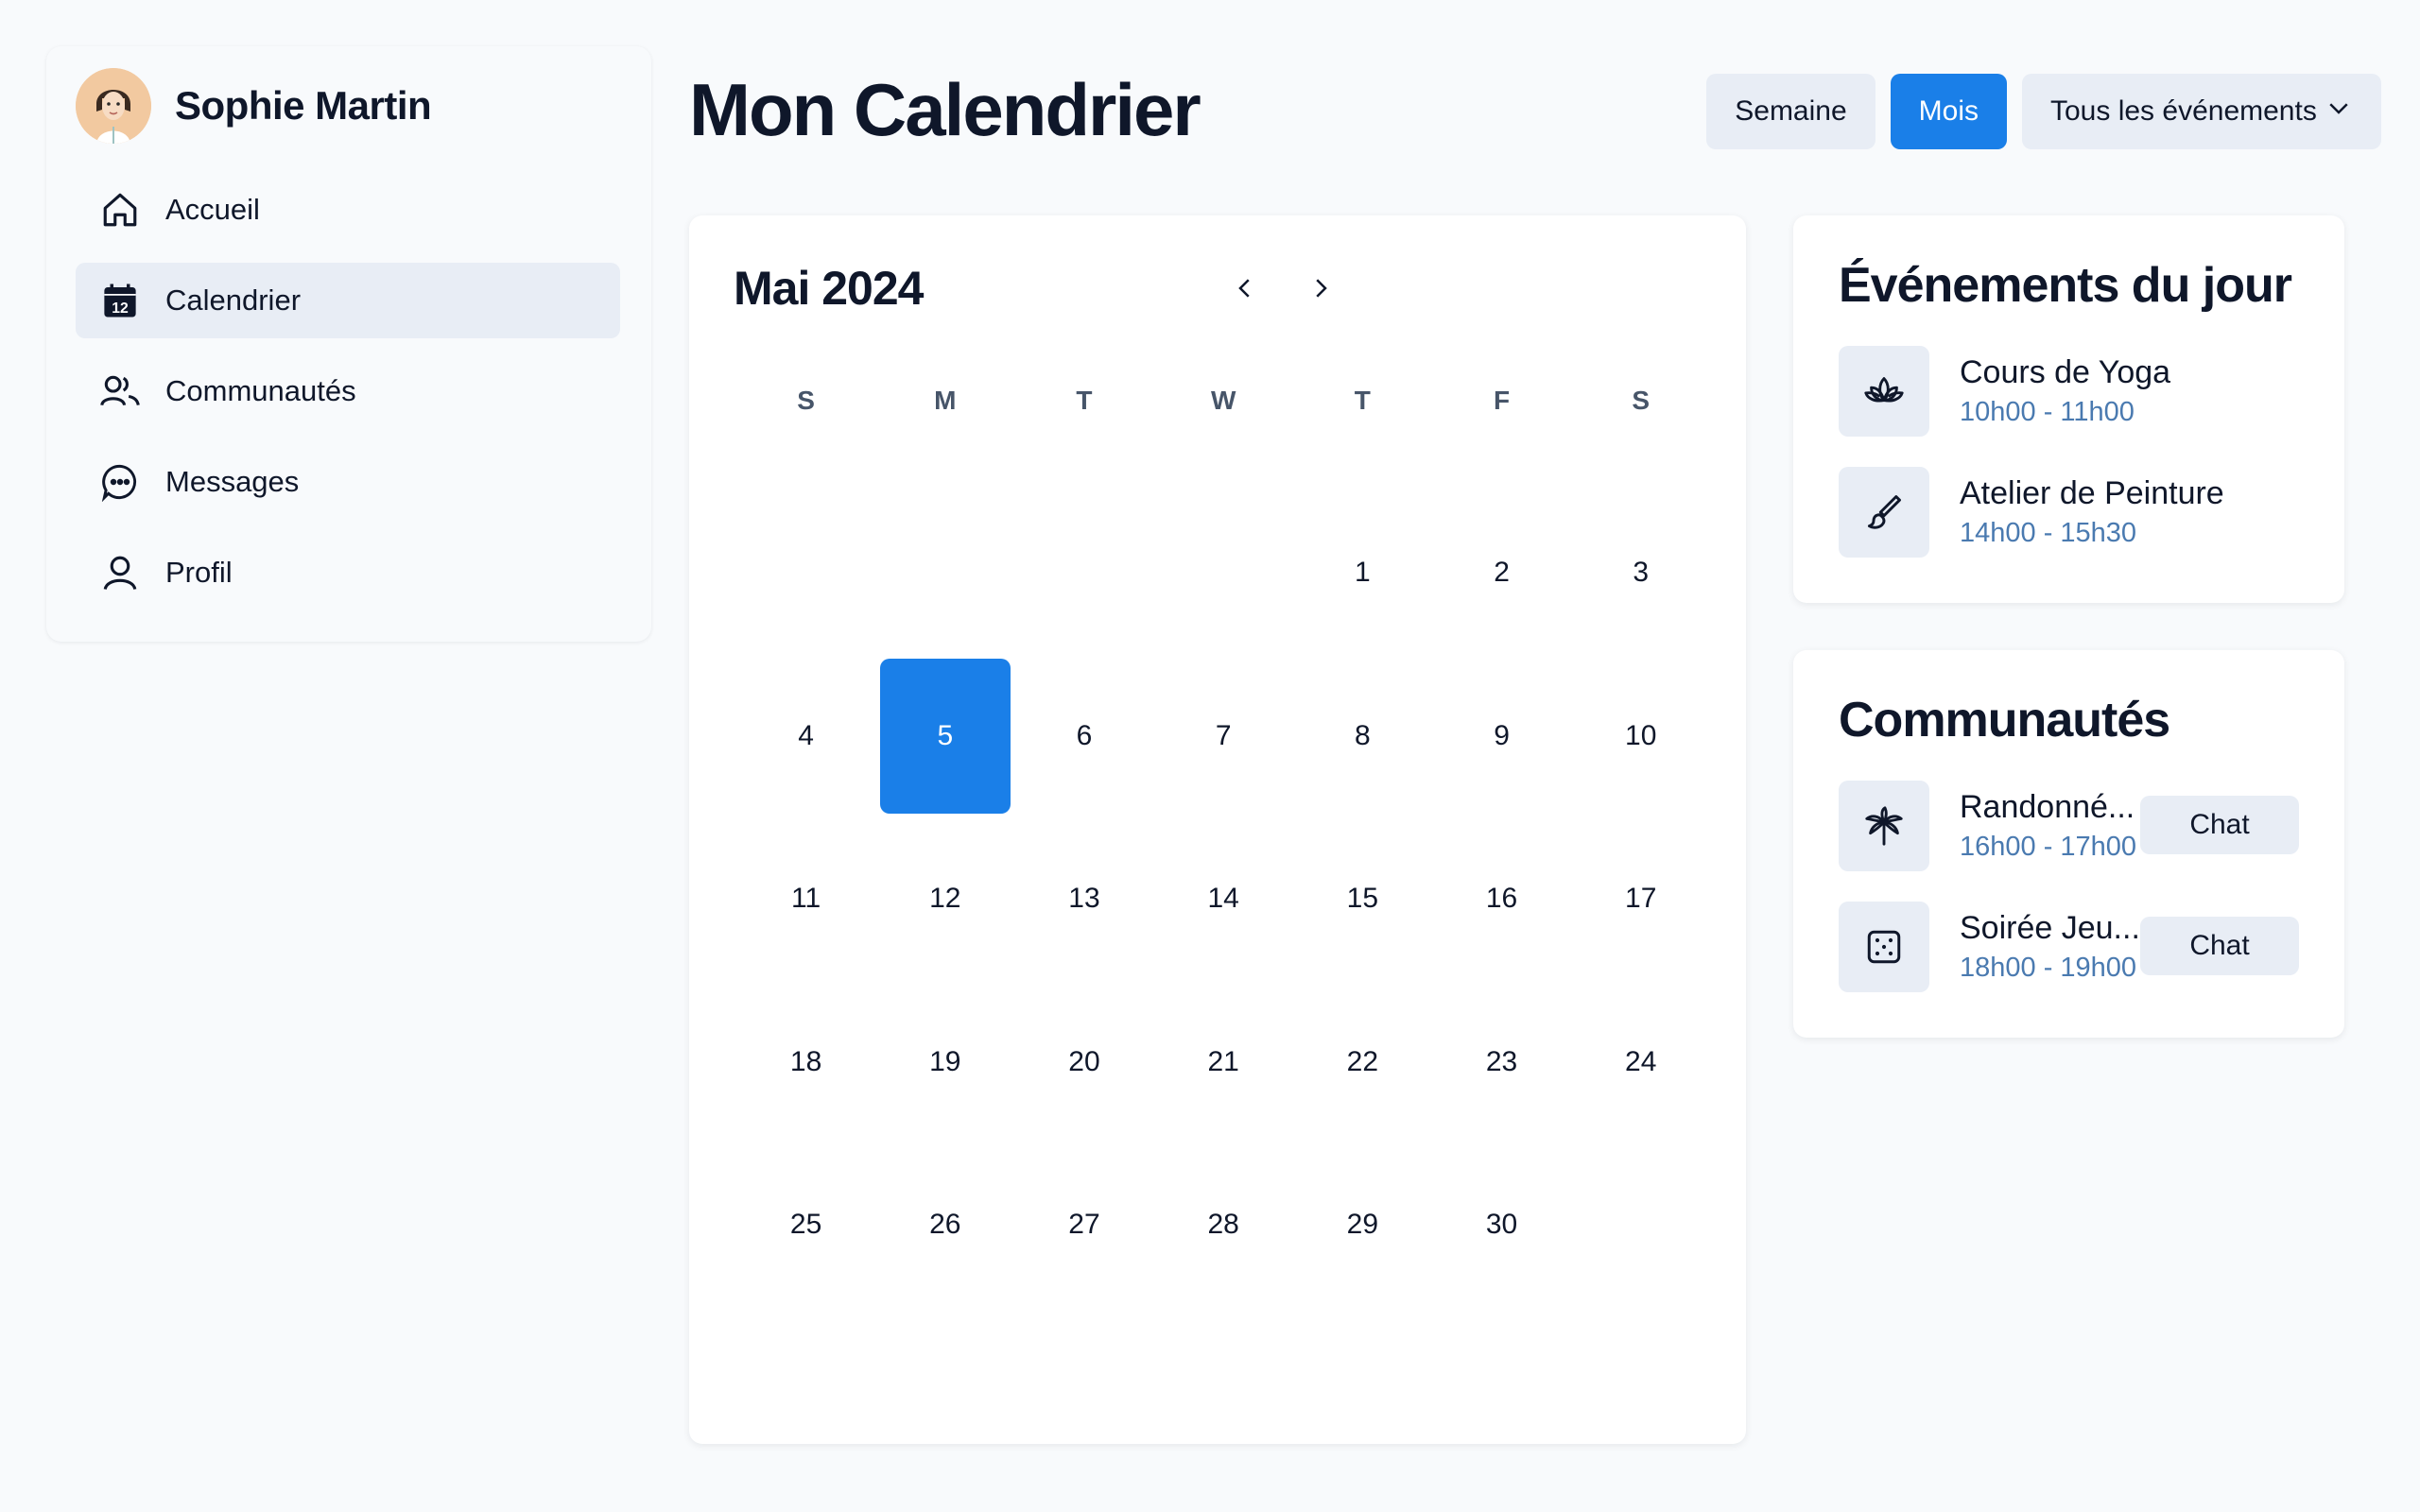  What do you see at coordinates (1224, 1225) in the screenshot?
I see `calendar-day: 28` at bounding box center [1224, 1225].